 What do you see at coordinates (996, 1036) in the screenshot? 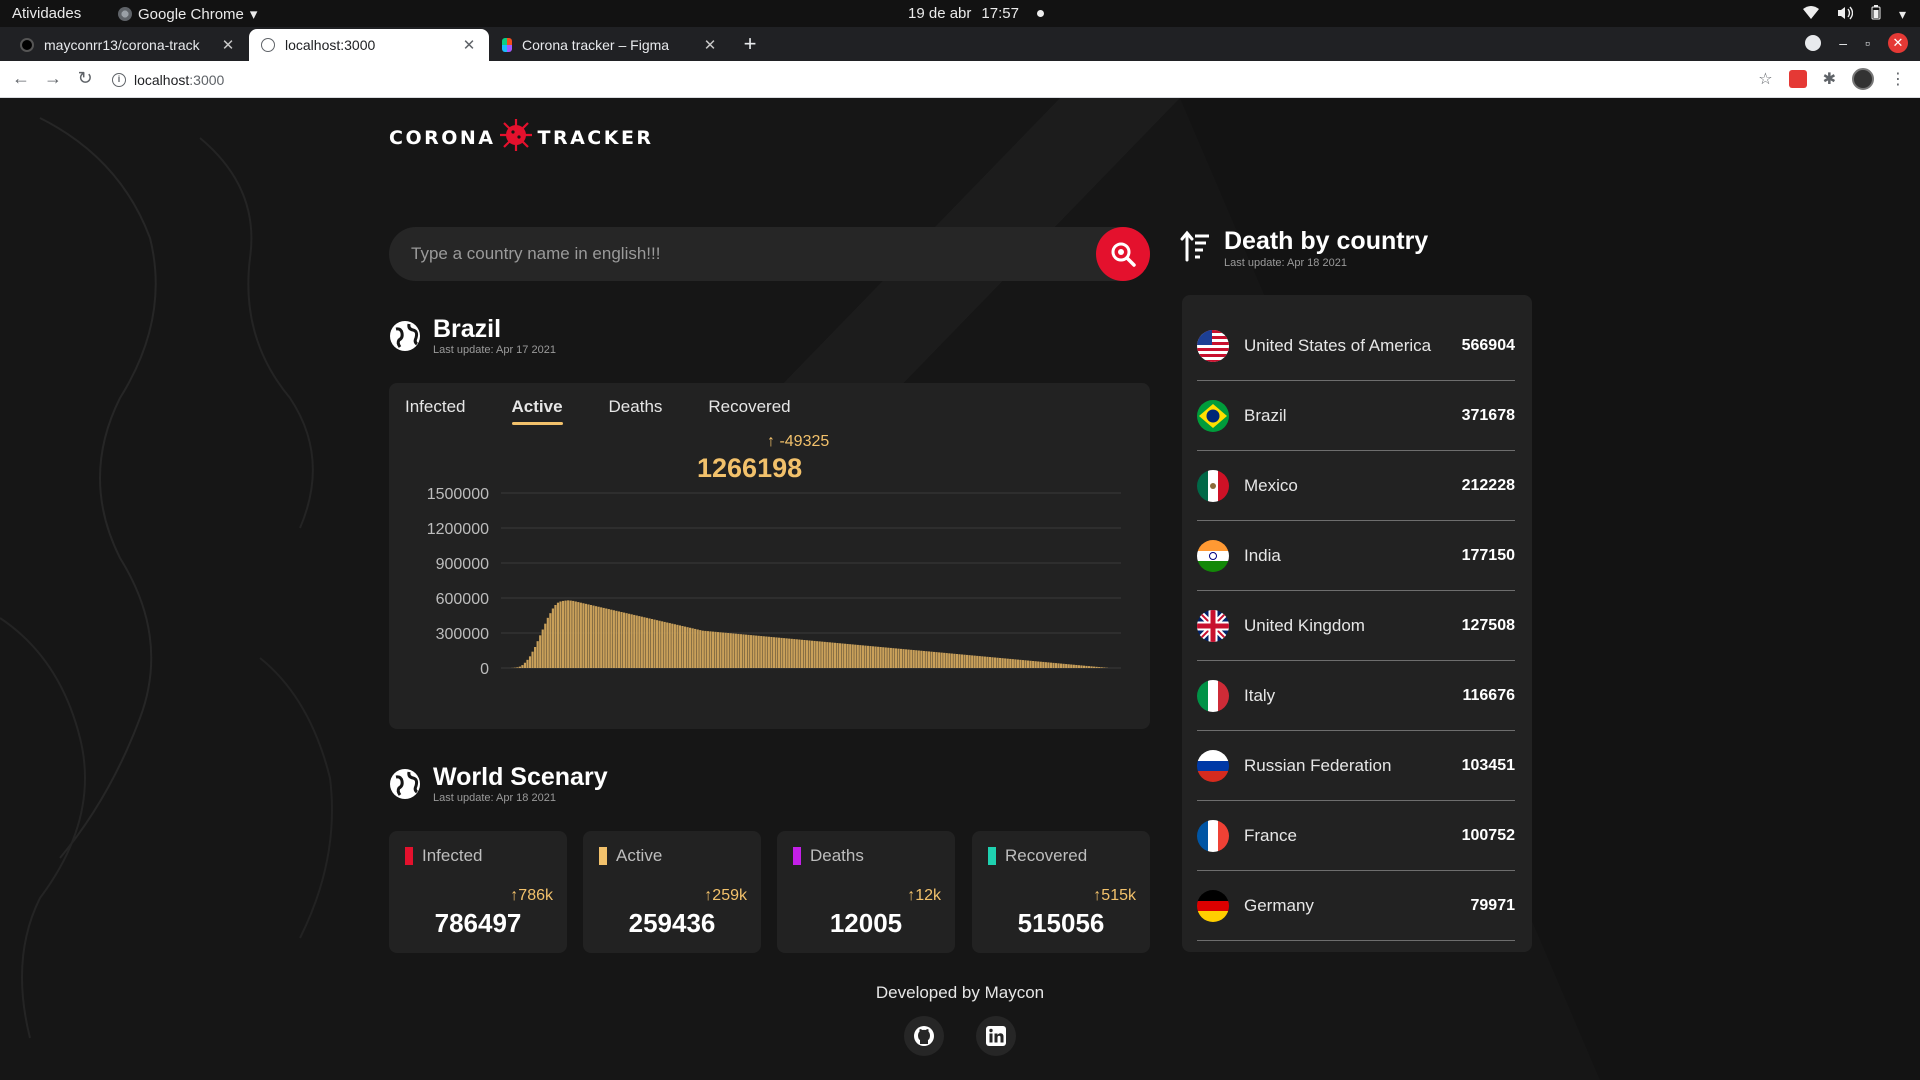
I see `linkedin-link` at bounding box center [996, 1036].